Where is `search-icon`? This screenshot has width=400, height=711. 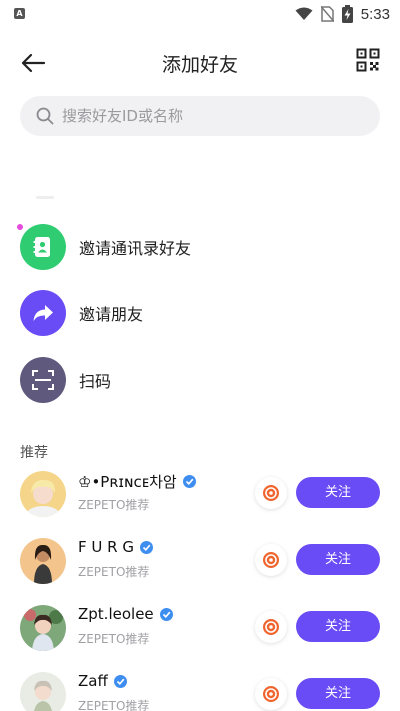 search-icon is located at coordinates (45, 116).